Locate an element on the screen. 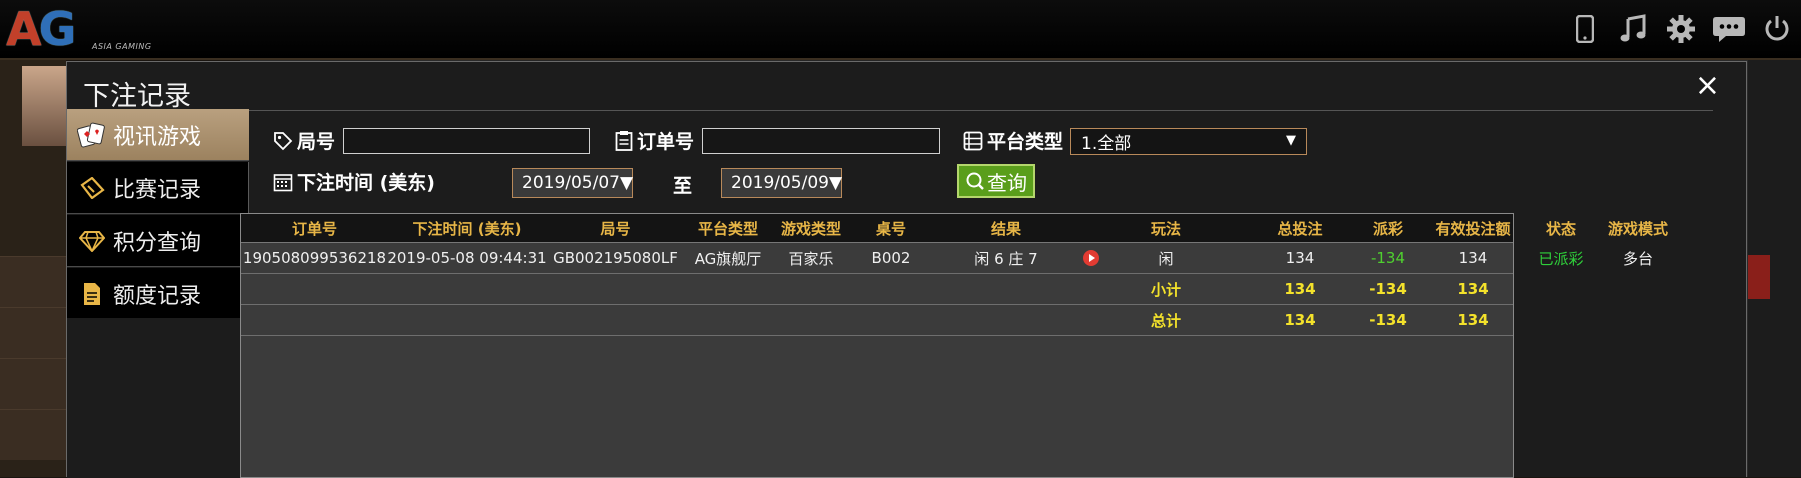 The width and height of the screenshot is (1801, 478). order-no-input is located at coordinates (821, 141).